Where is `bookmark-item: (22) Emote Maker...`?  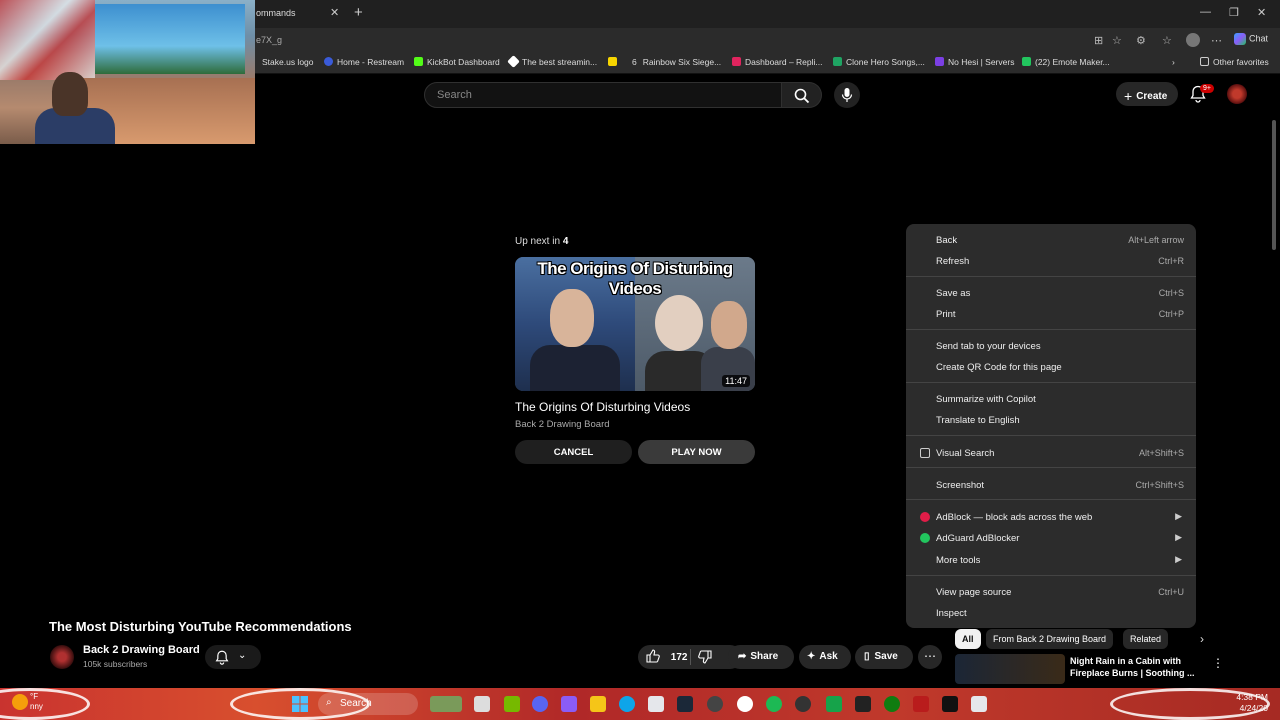 bookmark-item: (22) Emote Maker... is located at coordinates (1066, 62).